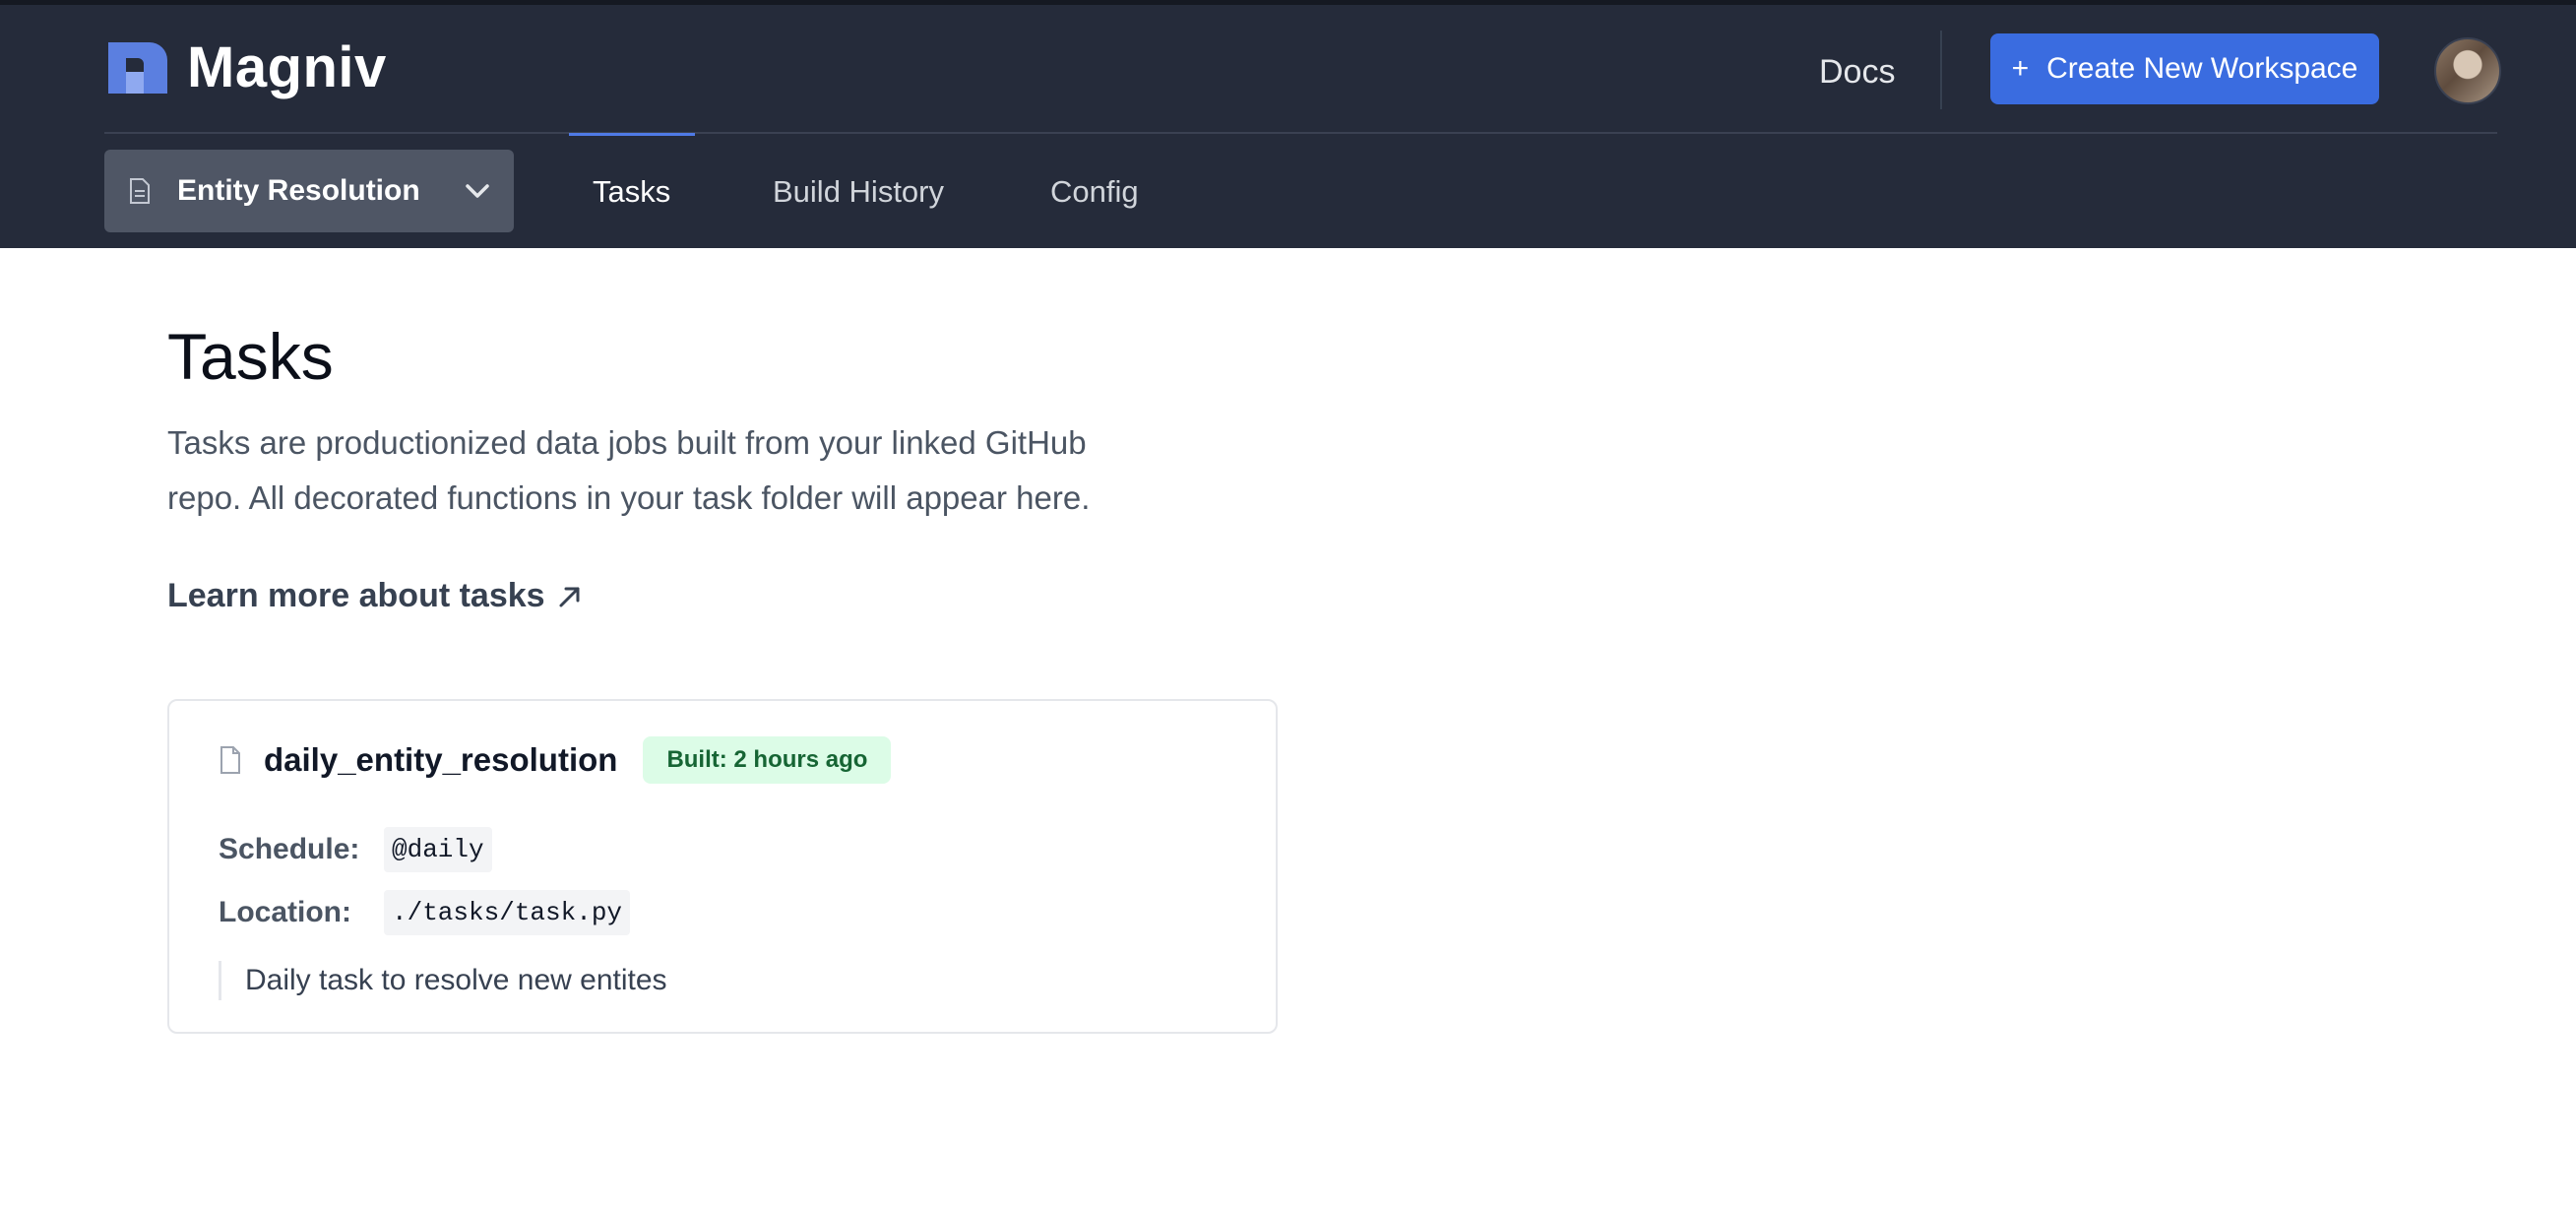 The height and width of the screenshot is (1209, 2576). Describe the element at coordinates (631, 192) in the screenshot. I see `tab-tasks: Tasks` at that location.